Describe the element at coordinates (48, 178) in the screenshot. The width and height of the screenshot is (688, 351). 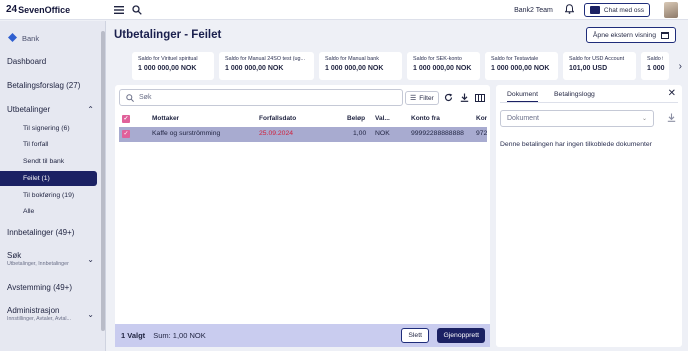
I see `sidebar-subitem-feilet: Feilet (1)` at that location.